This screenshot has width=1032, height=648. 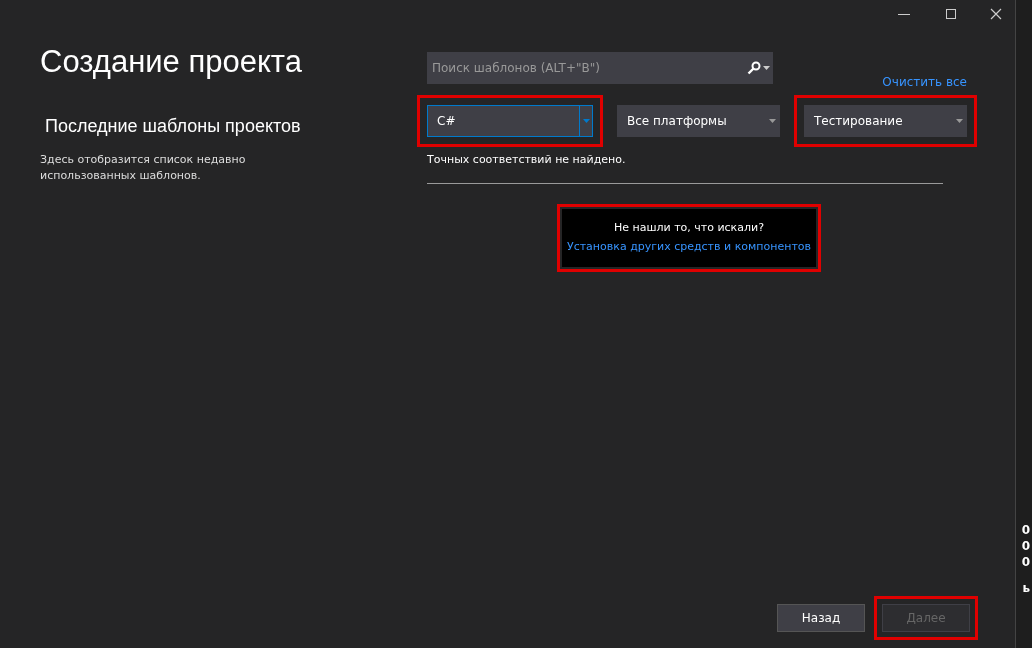 What do you see at coordinates (689, 228) in the screenshot?
I see `promo-question: Не нашли то, что искали?` at bounding box center [689, 228].